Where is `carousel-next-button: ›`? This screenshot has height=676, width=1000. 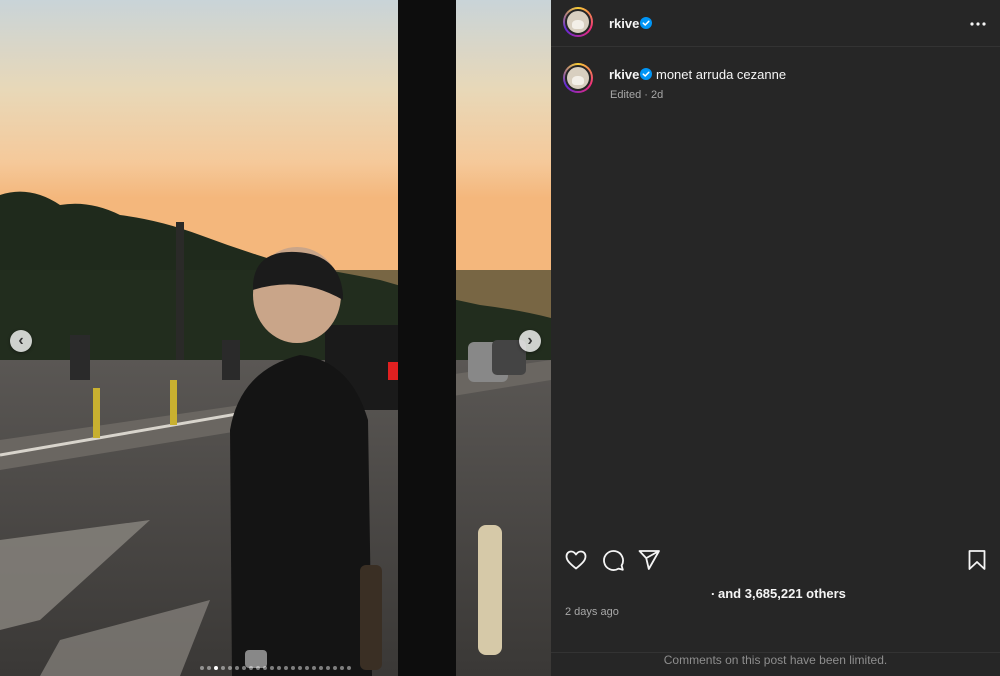 carousel-next-button: › is located at coordinates (530, 341).